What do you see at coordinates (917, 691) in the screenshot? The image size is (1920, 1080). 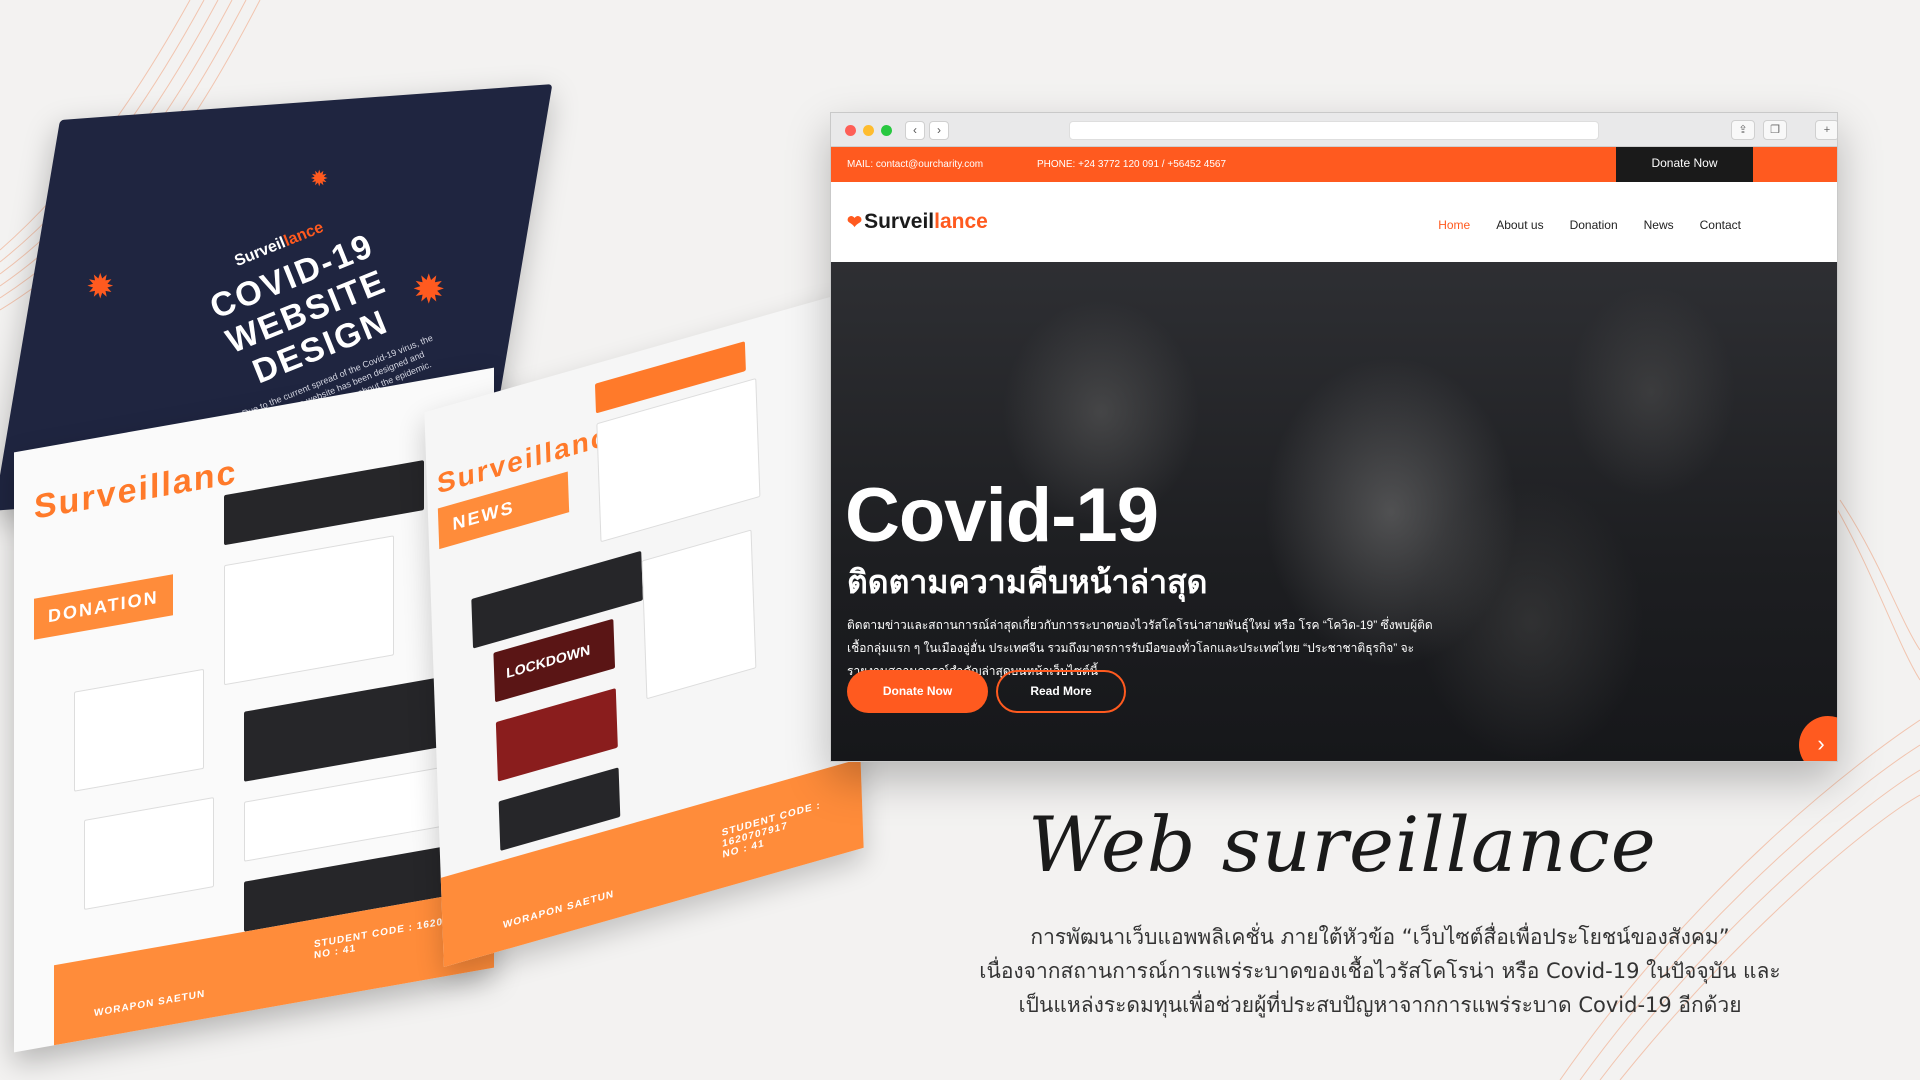 I see `hero-donate-button: Donate Now` at bounding box center [917, 691].